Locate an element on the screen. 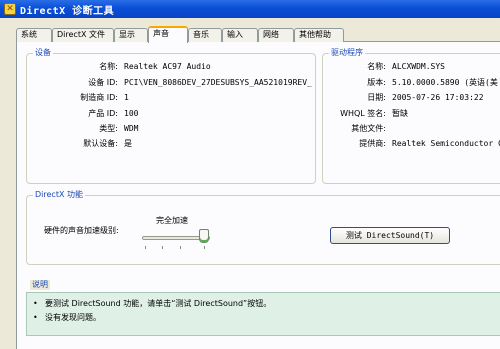  note-item: • 没有发现问题。 is located at coordinates (67, 318).